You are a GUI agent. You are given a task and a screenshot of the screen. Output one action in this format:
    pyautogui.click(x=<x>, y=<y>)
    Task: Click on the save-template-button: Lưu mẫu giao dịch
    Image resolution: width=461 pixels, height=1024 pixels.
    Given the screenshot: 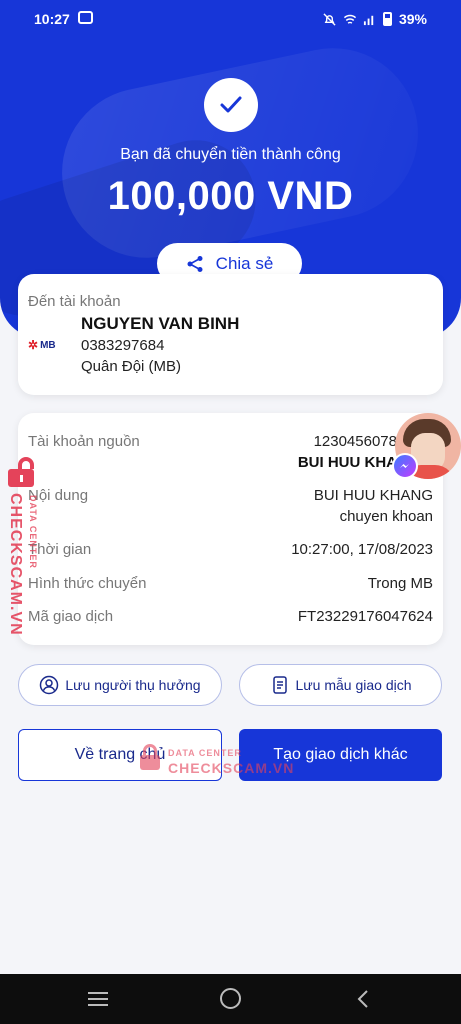 What is the action you would take?
    pyautogui.click(x=340, y=685)
    